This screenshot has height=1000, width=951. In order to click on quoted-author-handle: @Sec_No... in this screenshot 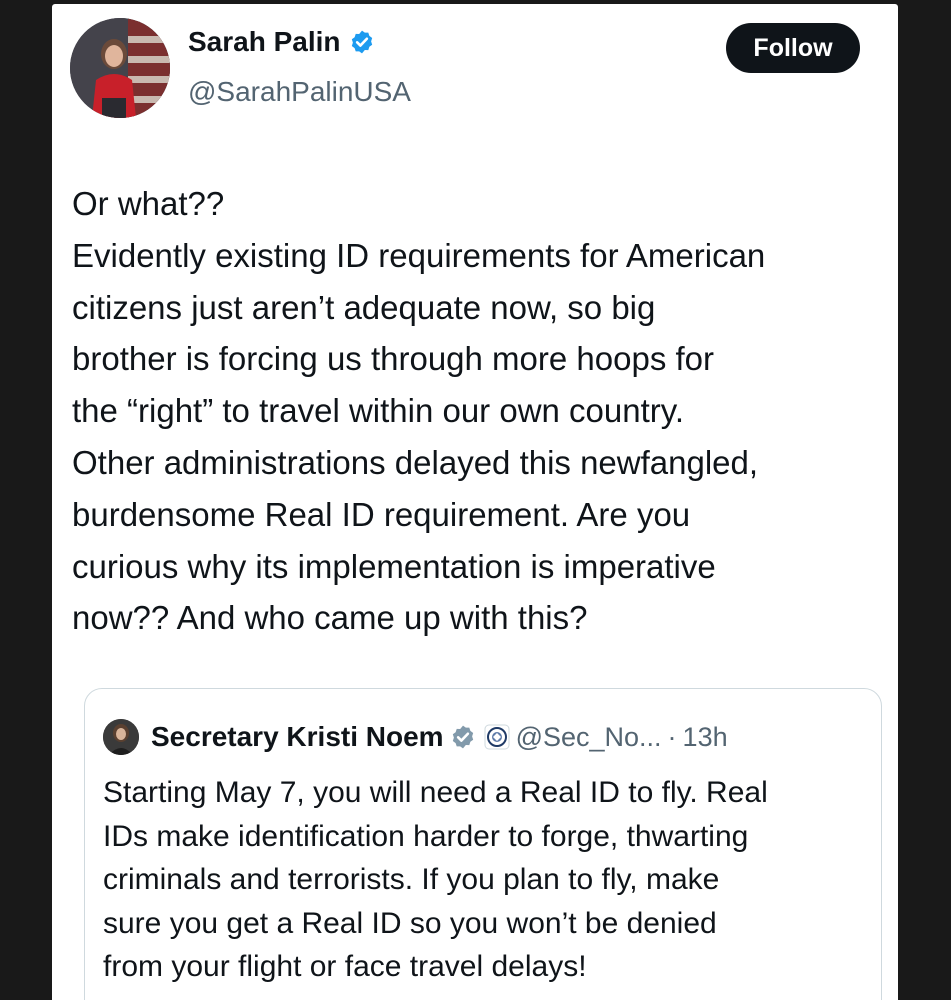, I will do `click(589, 737)`.